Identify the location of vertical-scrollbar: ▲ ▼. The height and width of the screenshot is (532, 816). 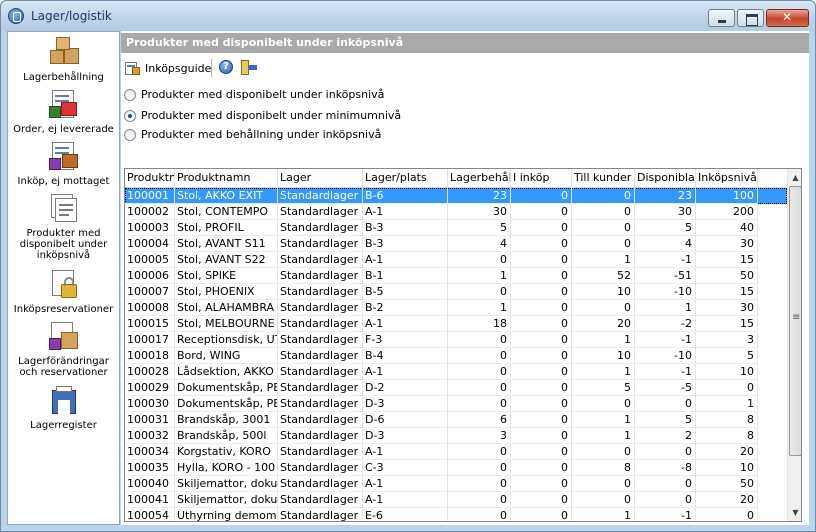
(794, 345).